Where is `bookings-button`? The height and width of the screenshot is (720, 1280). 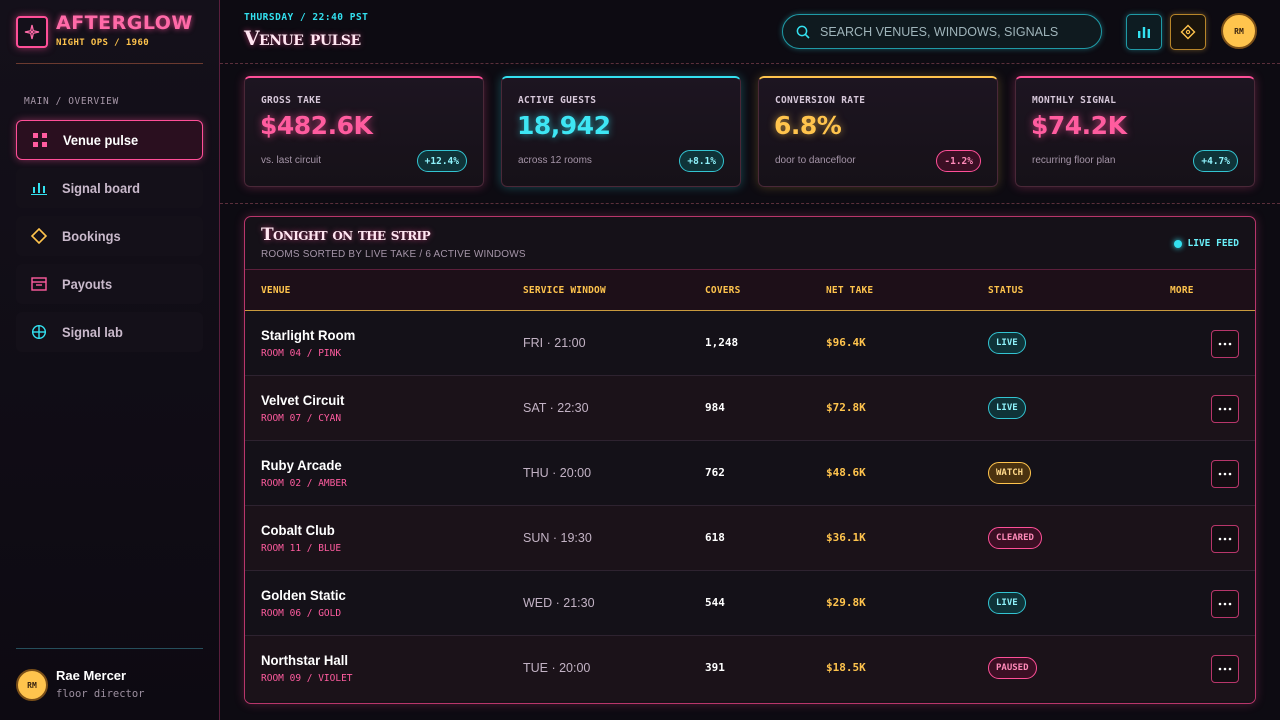 bookings-button is located at coordinates (1188, 32).